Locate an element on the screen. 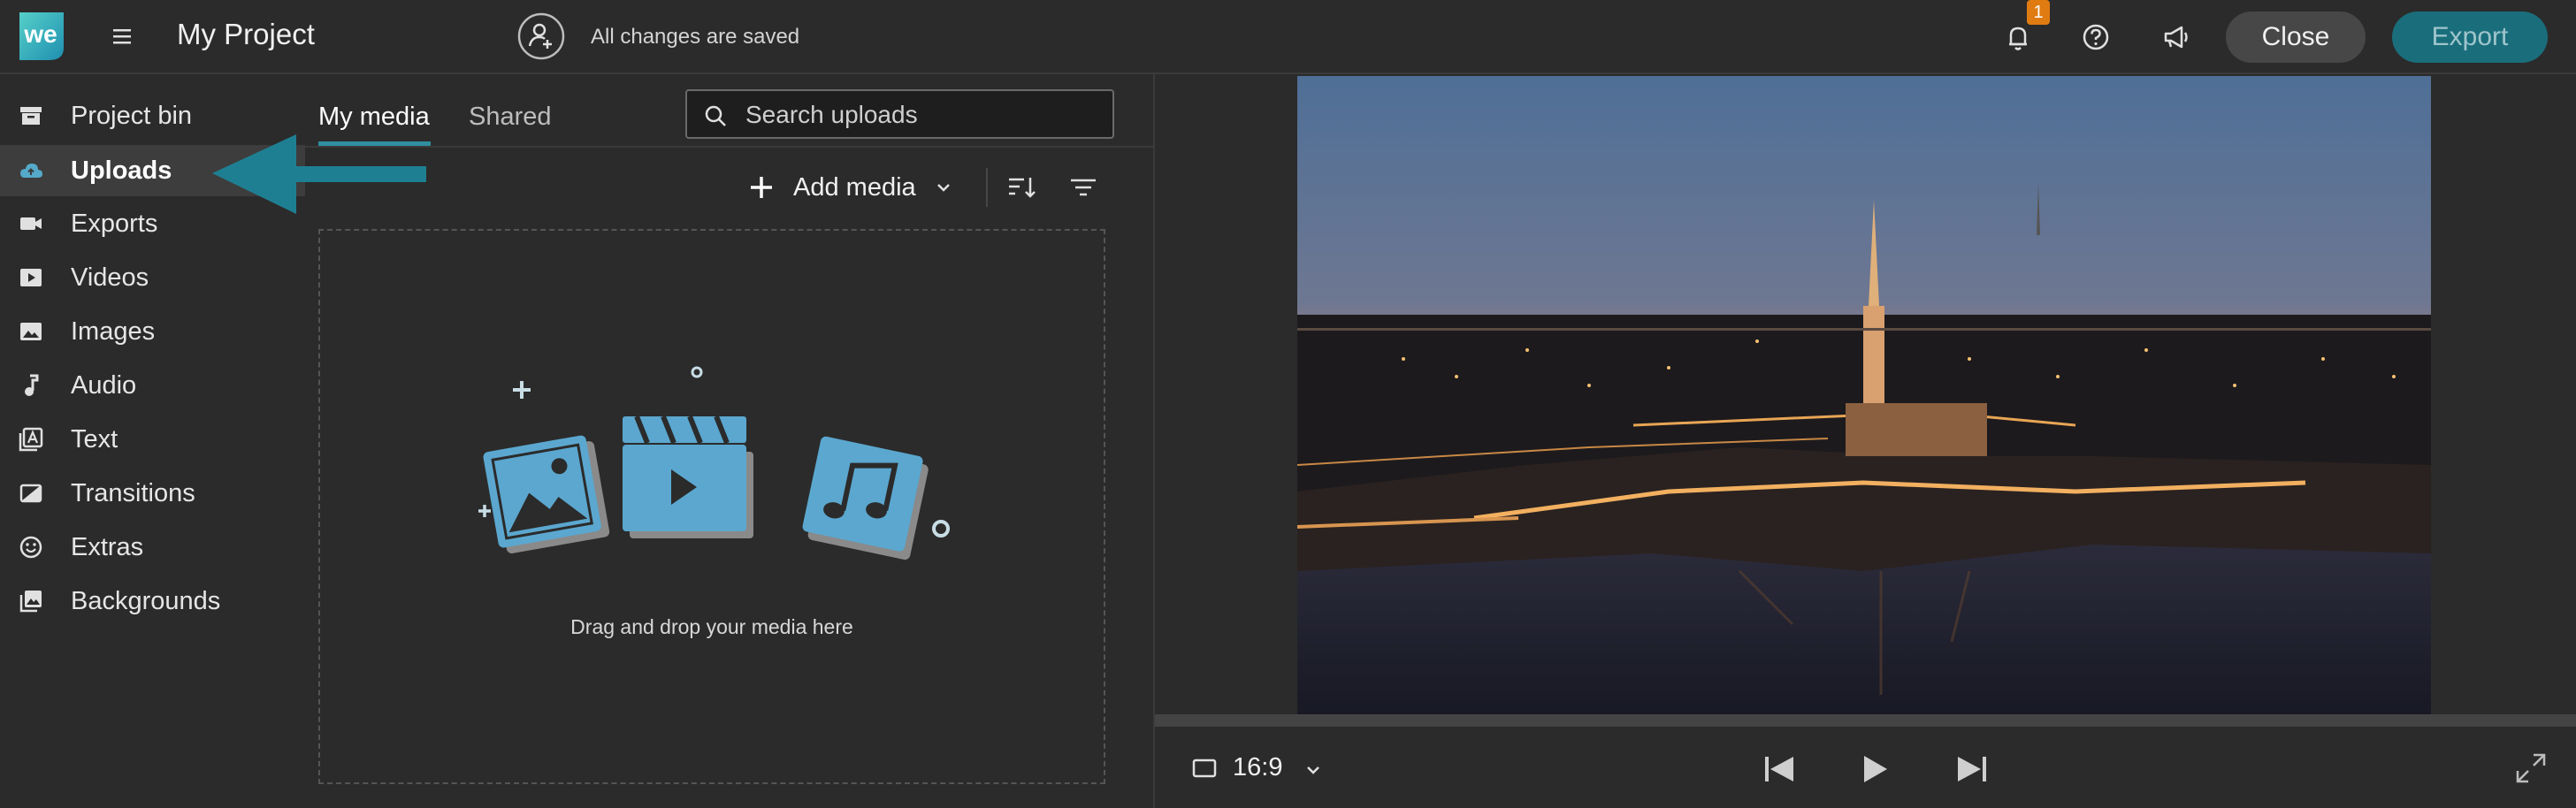 Image resolution: width=2576 pixels, height=808 pixels. plus-icon is located at coordinates (762, 187).